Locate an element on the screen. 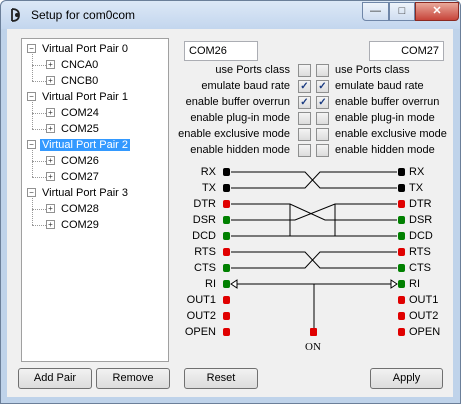 The height and width of the screenshot is (404, 461). right-signal-label: RX is located at coordinates (417, 172).